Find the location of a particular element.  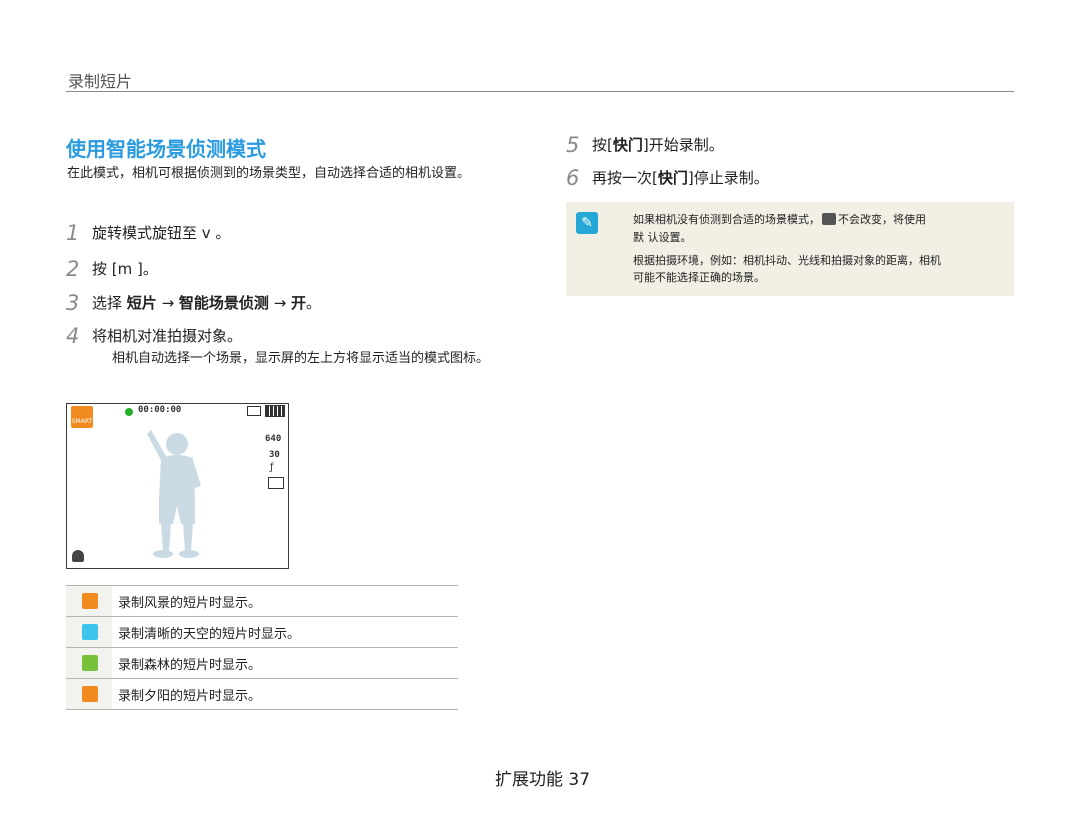

step-5: 5 按[快门]开始录制。 is located at coordinates (645, 145).